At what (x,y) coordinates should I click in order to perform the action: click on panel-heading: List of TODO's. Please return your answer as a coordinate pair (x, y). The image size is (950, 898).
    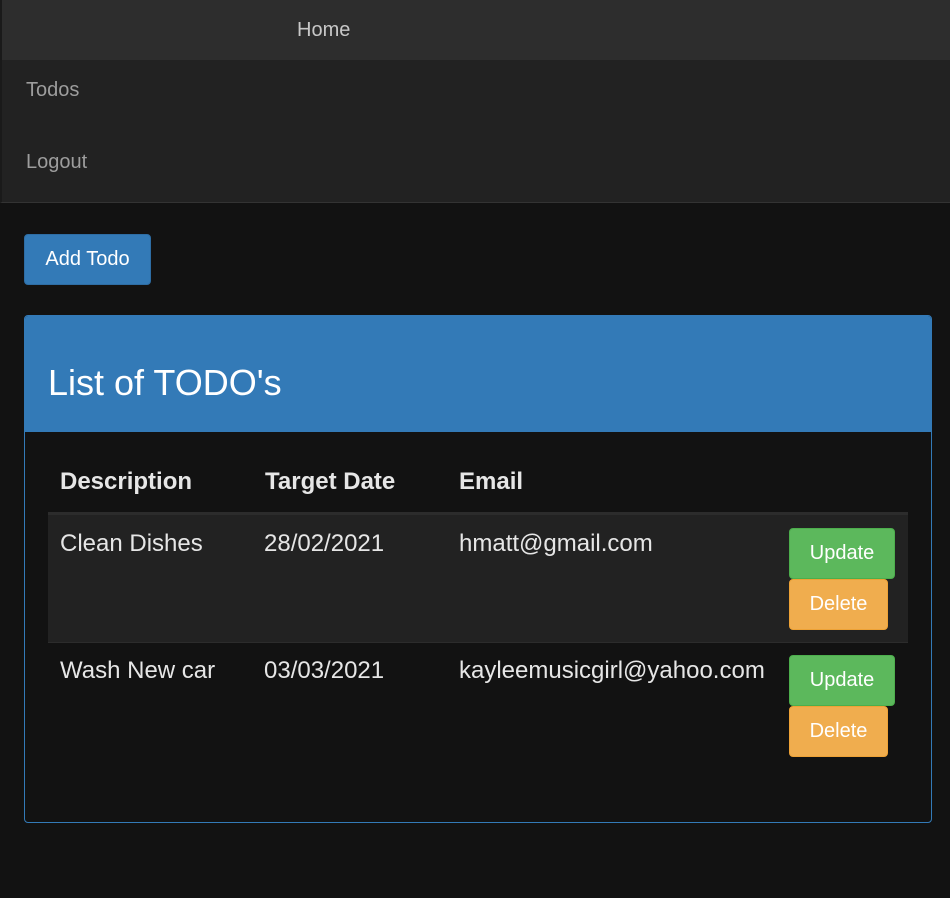
    Looking at the image, I should click on (478, 374).